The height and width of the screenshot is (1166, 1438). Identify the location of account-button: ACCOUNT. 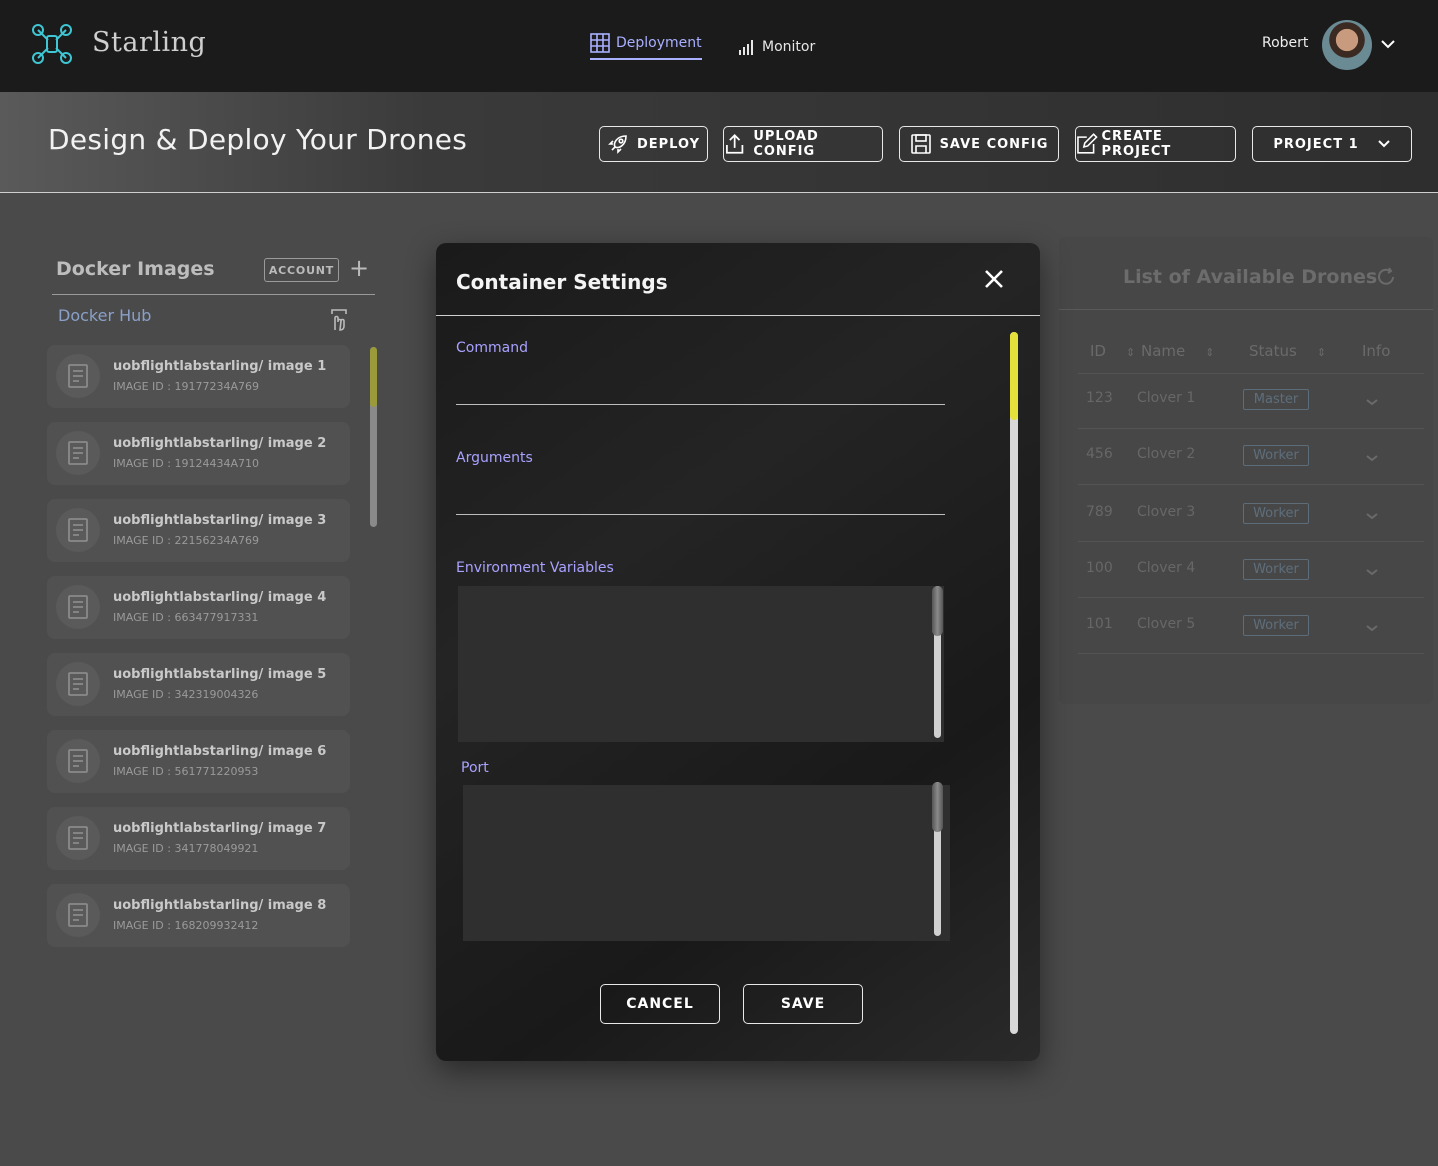
(301, 270).